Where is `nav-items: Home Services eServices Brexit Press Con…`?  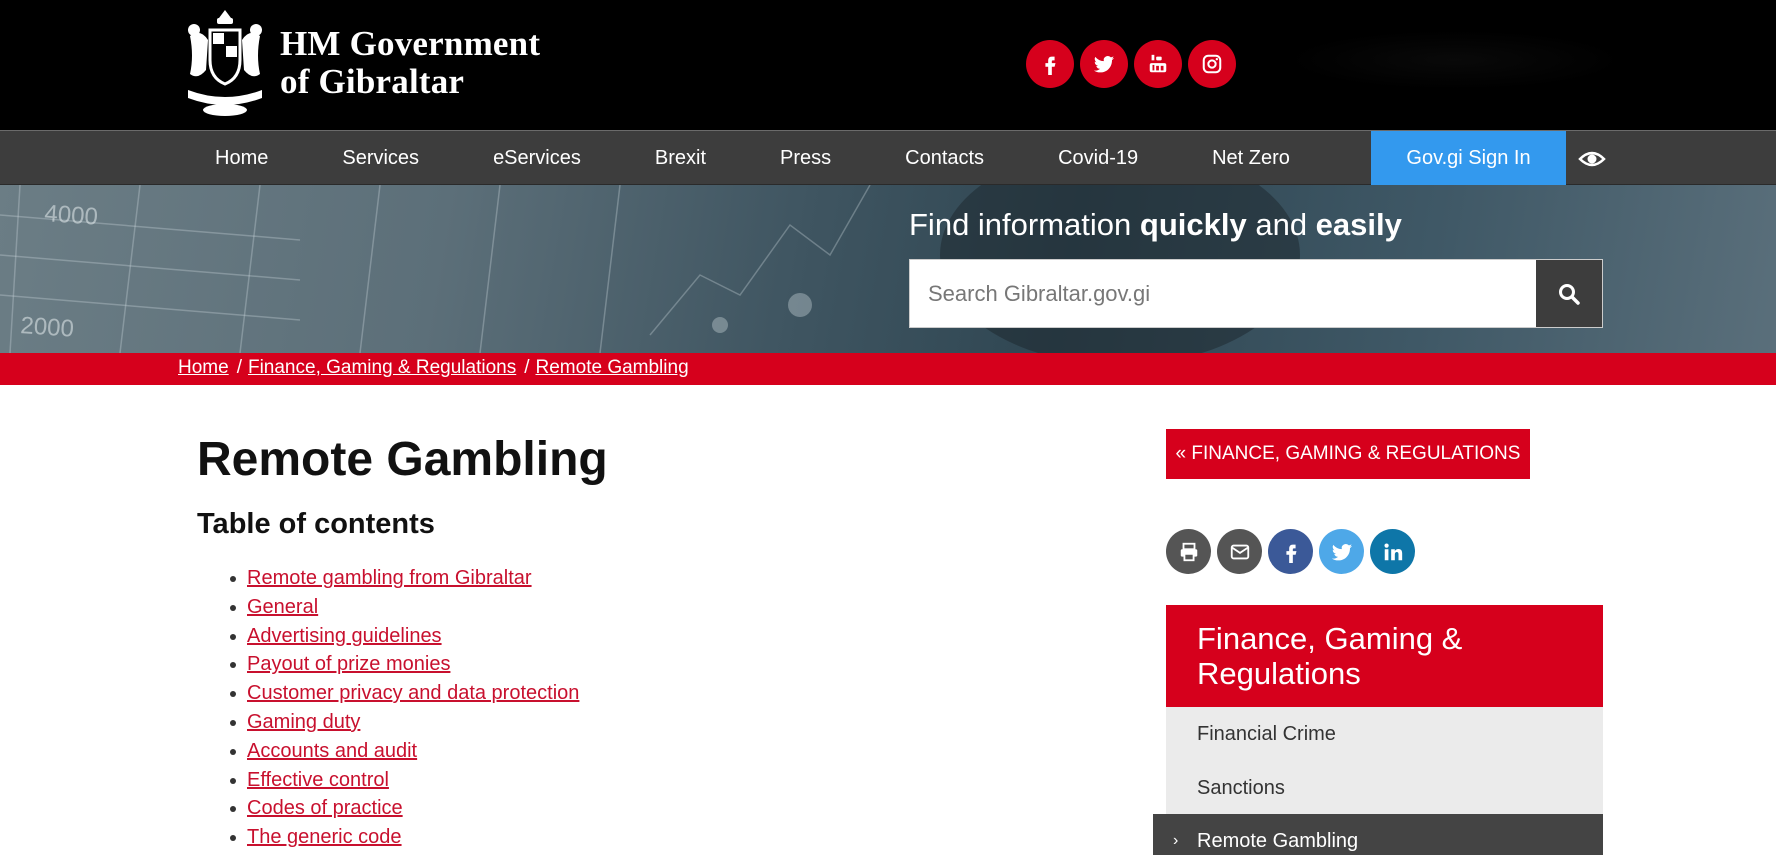 nav-items: Home Services eServices Brexit Press Con… is located at coordinates (752, 158).